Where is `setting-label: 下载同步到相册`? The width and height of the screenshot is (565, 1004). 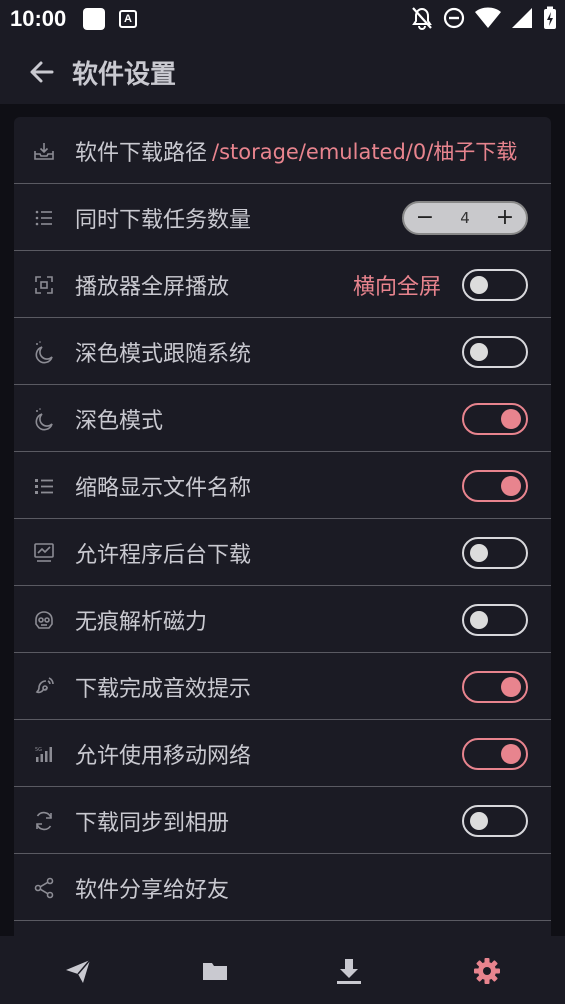
setting-label: 下载同步到相册 is located at coordinates (152, 823).